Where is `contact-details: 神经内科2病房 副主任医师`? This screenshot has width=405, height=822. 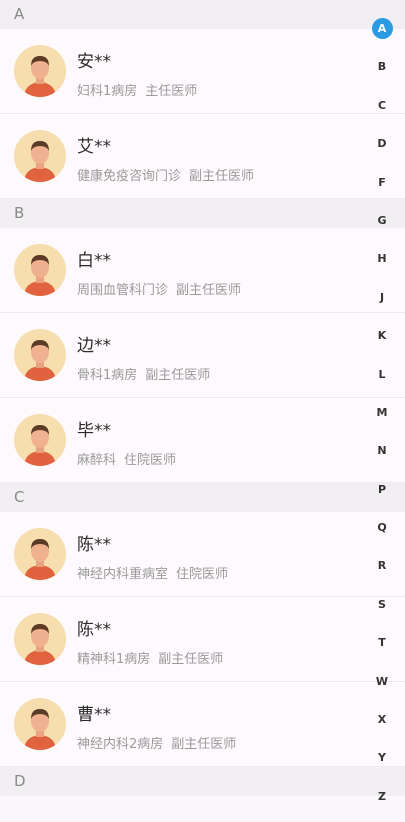
contact-details: 神经内科2病房 副主任医师 is located at coordinates (156, 742).